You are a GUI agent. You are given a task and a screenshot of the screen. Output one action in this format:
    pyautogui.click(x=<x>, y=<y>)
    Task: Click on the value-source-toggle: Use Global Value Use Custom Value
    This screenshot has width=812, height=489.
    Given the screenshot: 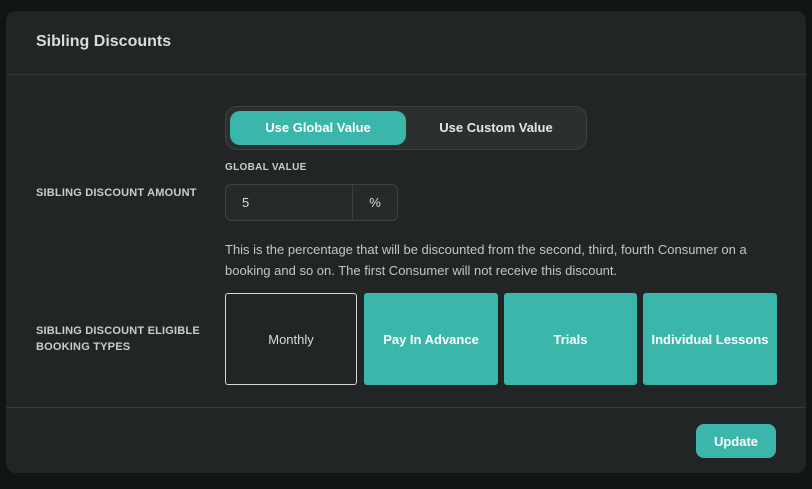 What is the action you would take?
    pyautogui.click(x=406, y=128)
    